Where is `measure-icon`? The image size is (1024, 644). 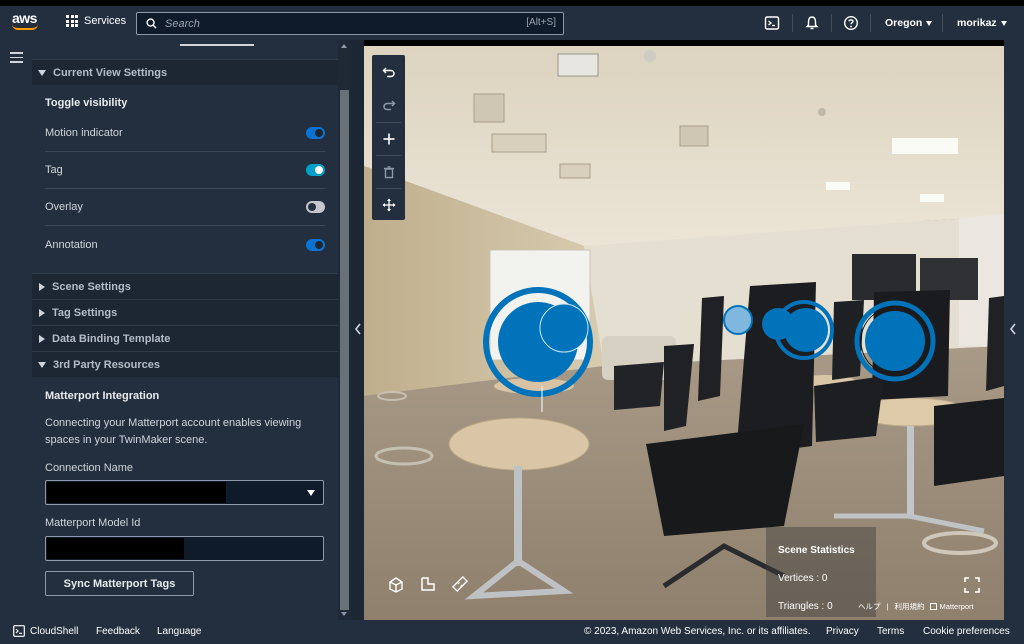 measure-icon is located at coordinates (460, 584).